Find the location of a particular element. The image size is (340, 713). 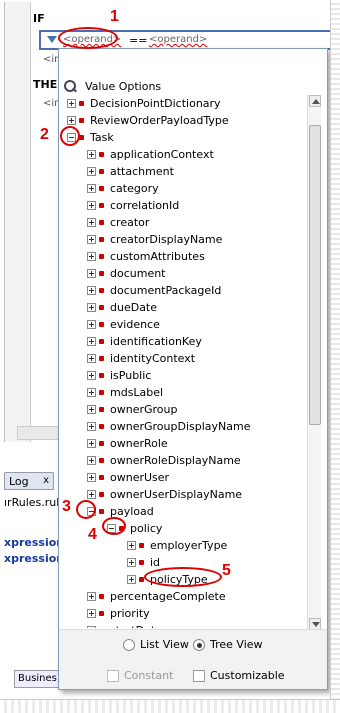

customizable-label: Customizable is located at coordinates (247, 675).